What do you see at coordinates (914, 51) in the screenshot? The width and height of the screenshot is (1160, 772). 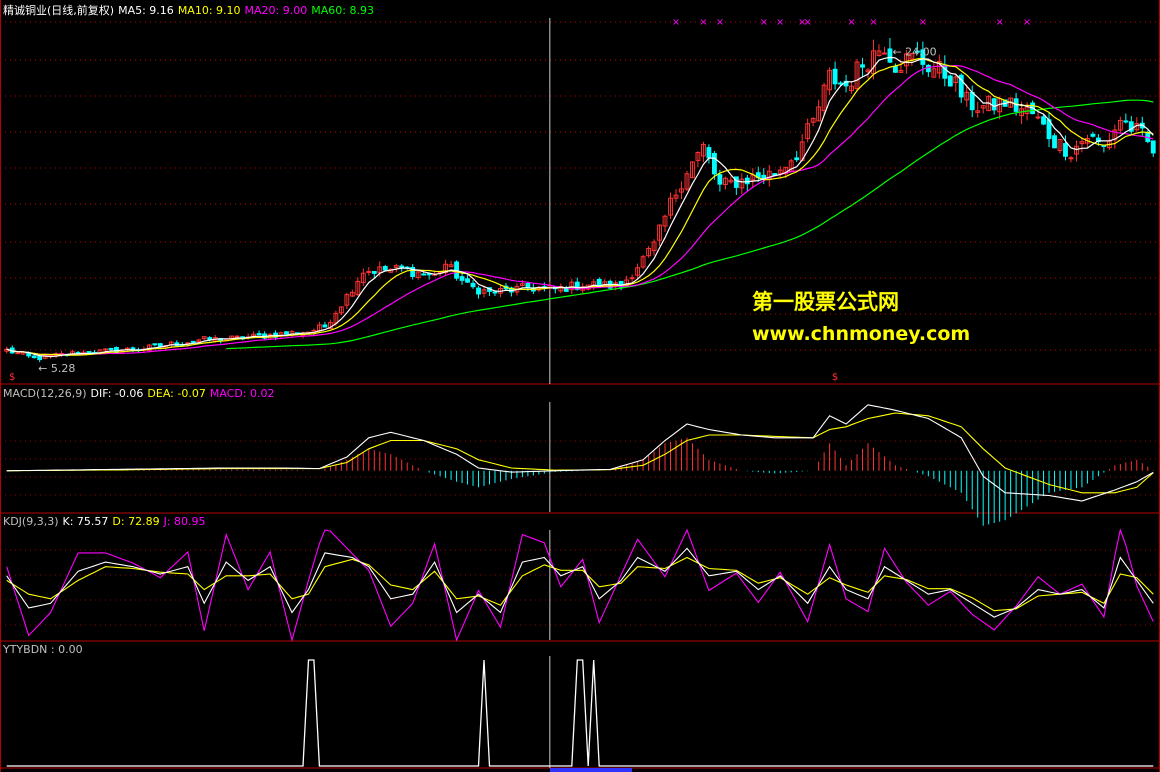 I see `high-price-label: ← 24.00` at bounding box center [914, 51].